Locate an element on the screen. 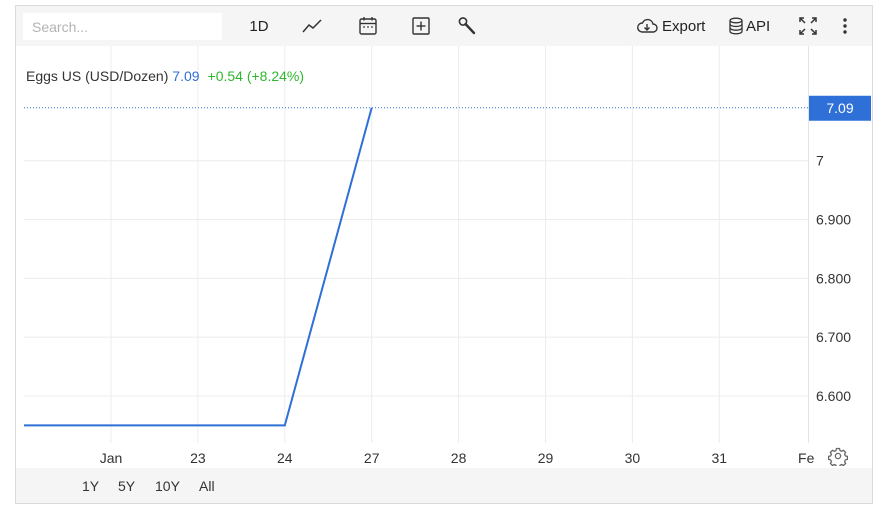  export-button: Export is located at coordinates (672, 26).